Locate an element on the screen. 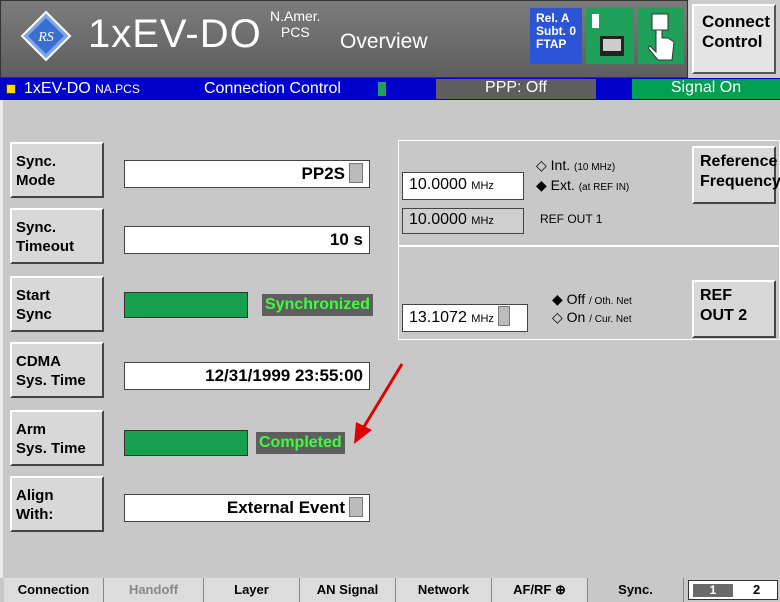  on-sub: / Cur. Net is located at coordinates (610, 319).